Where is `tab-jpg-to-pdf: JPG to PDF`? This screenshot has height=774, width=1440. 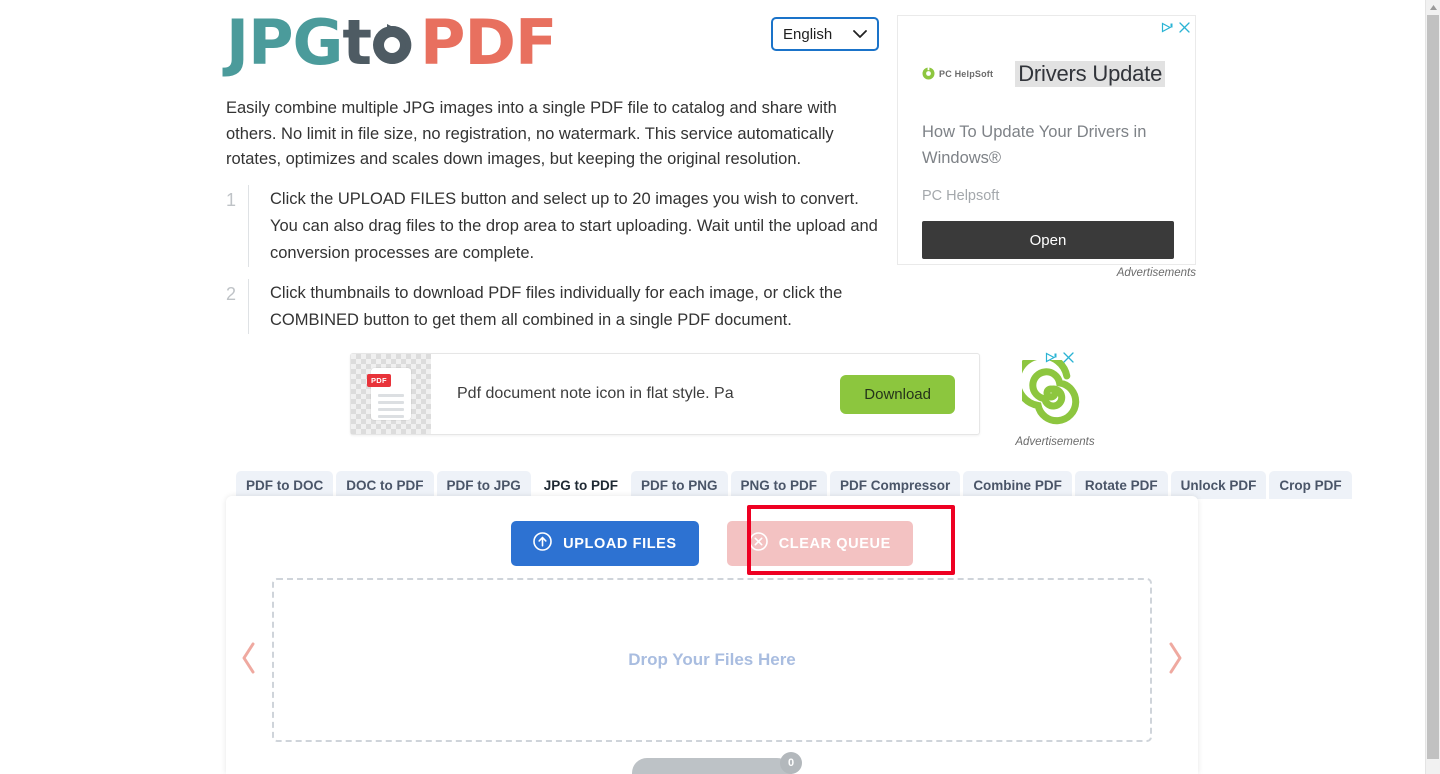 tab-jpg-to-pdf: JPG to PDF is located at coordinates (581, 485).